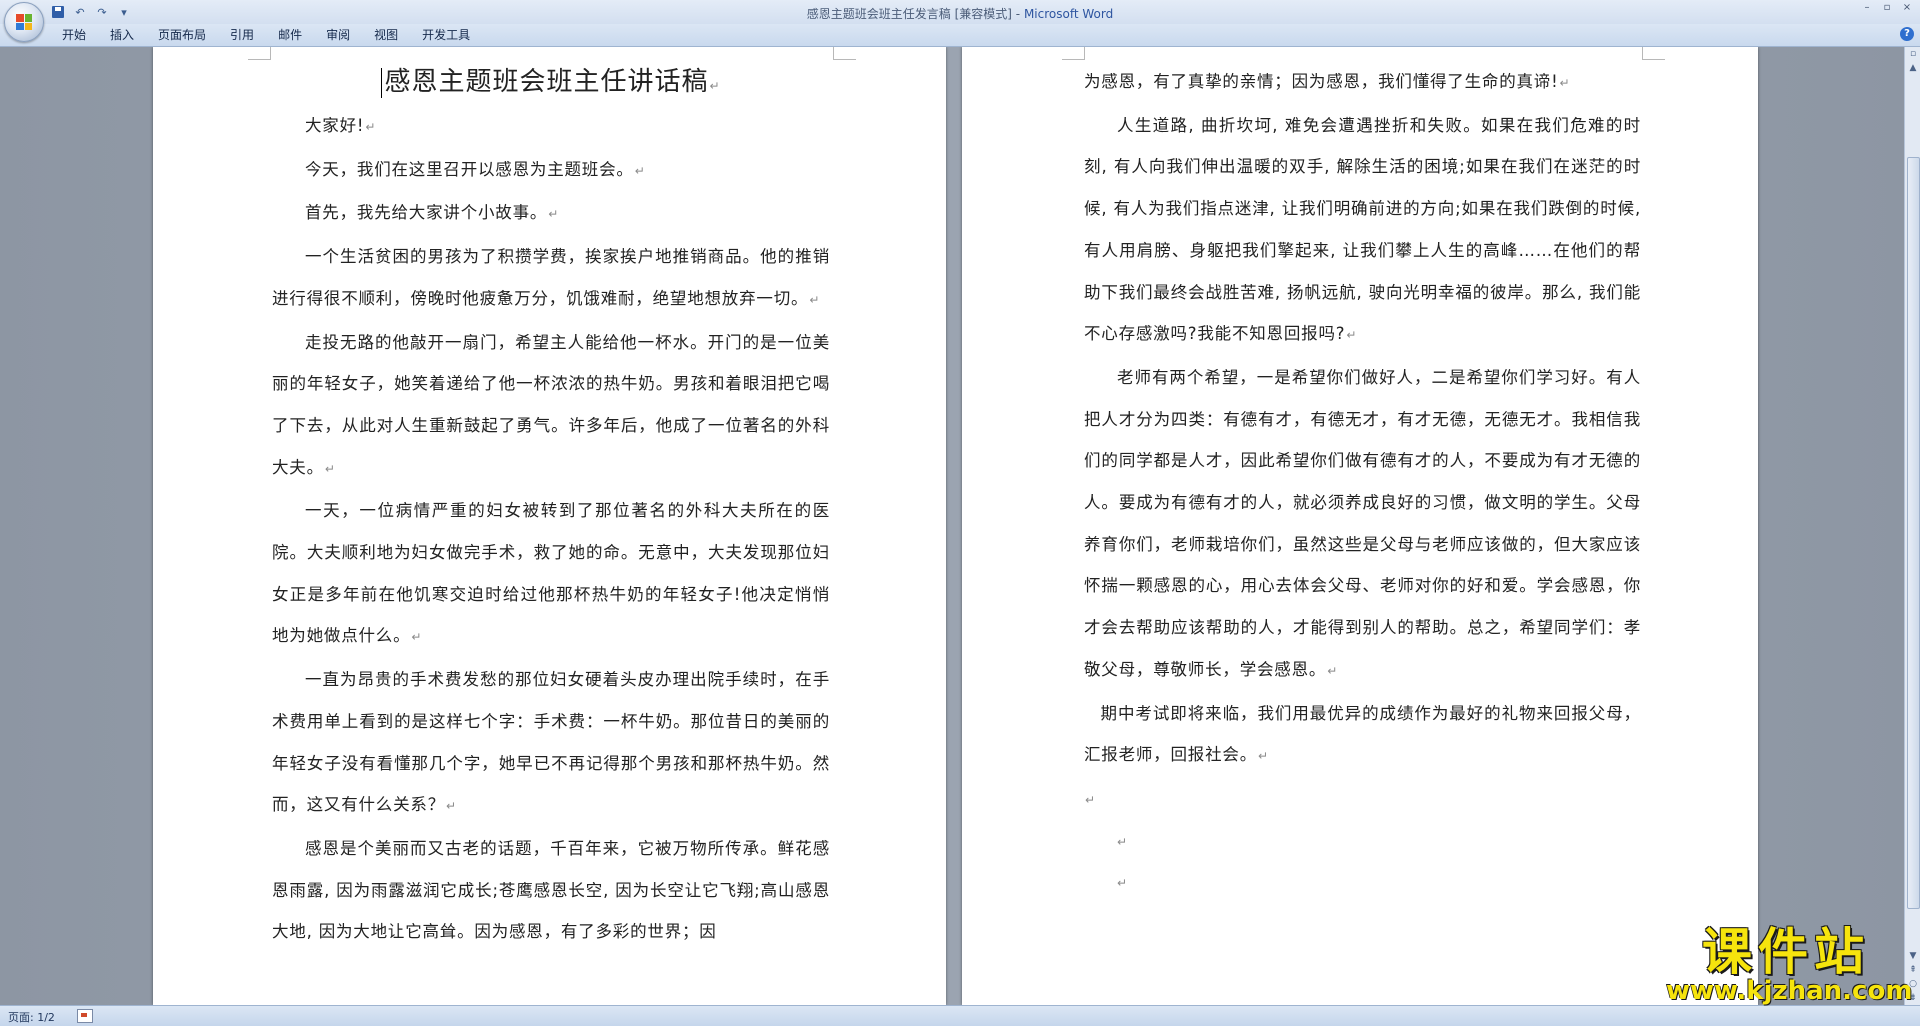 The height and width of the screenshot is (1026, 1920). I want to click on scroll-up-button: ▲, so click(1912, 68).